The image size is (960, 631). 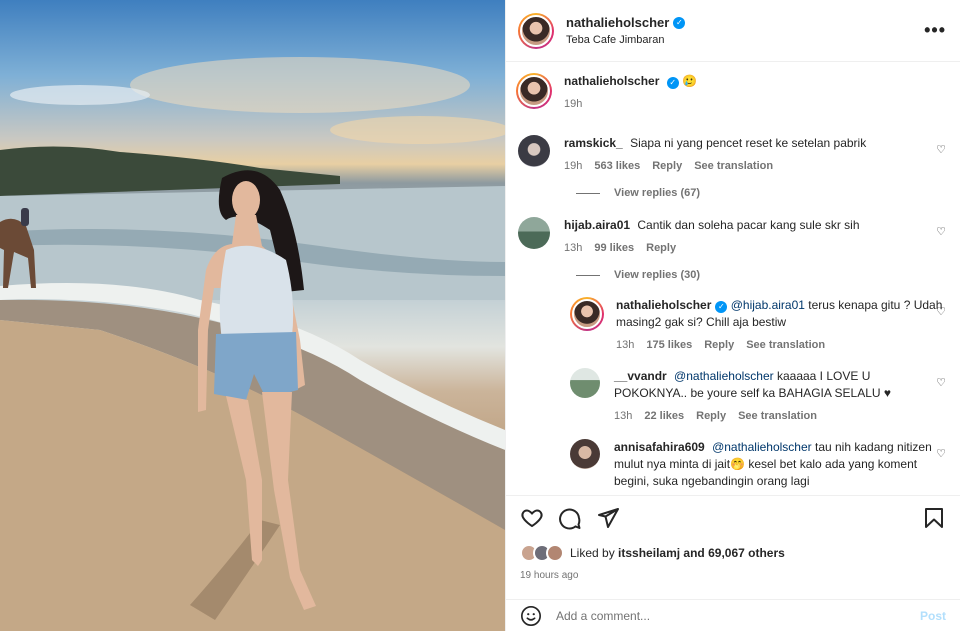 What do you see at coordinates (659, 447) in the screenshot?
I see `reply-username: annisafahira609` at bounding box center [659, 447].